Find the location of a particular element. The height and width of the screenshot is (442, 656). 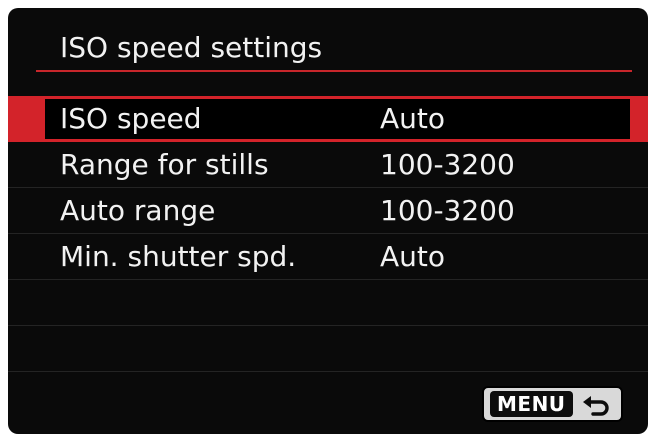

menu-item-label: ISO speed is located at coordinates (131, 118).